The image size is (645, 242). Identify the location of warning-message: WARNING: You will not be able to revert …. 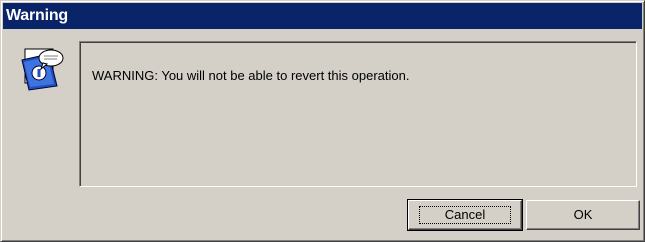
(251, 75).